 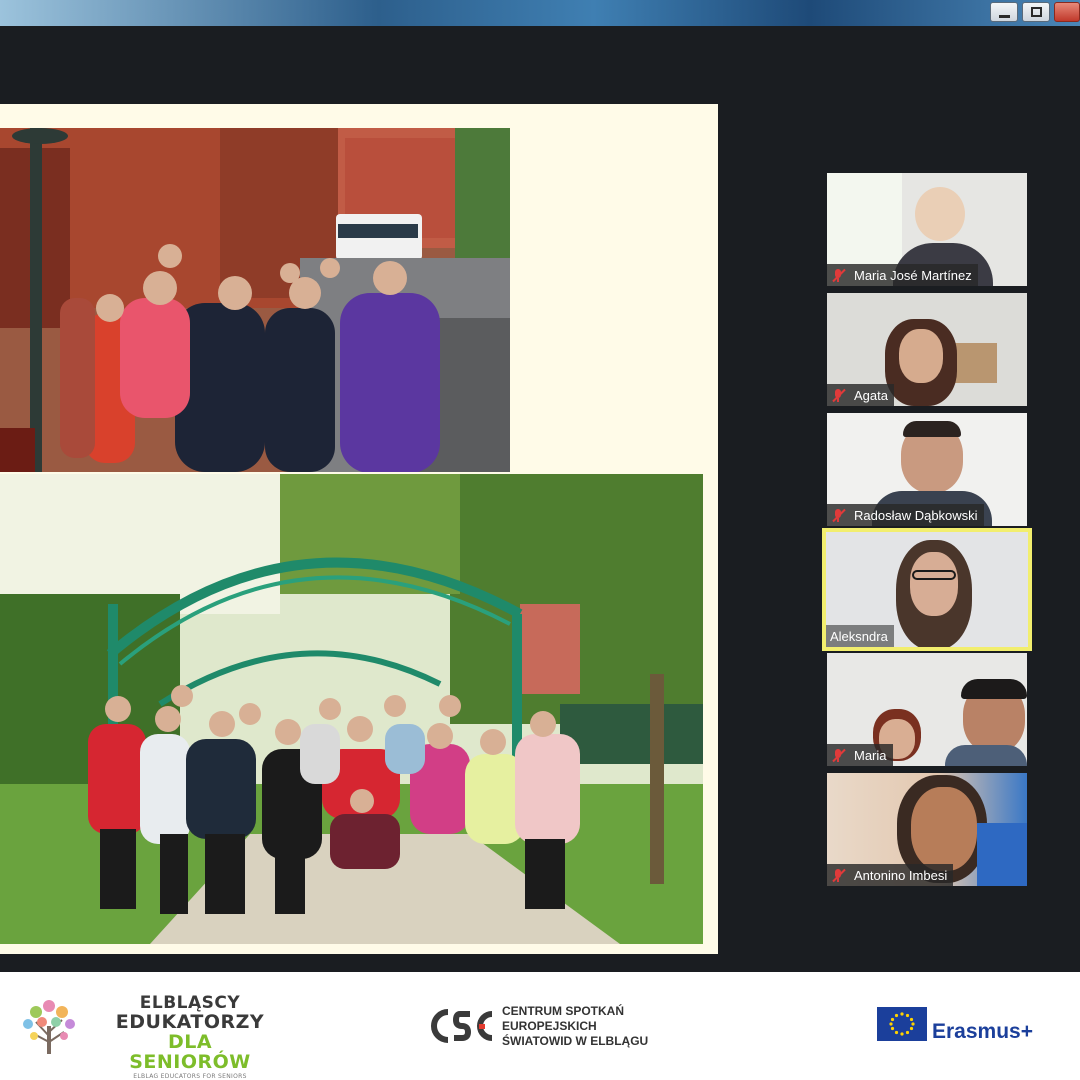 I want to click on active-speaker-tile: Aleksndra, so click(x=927, y=589).